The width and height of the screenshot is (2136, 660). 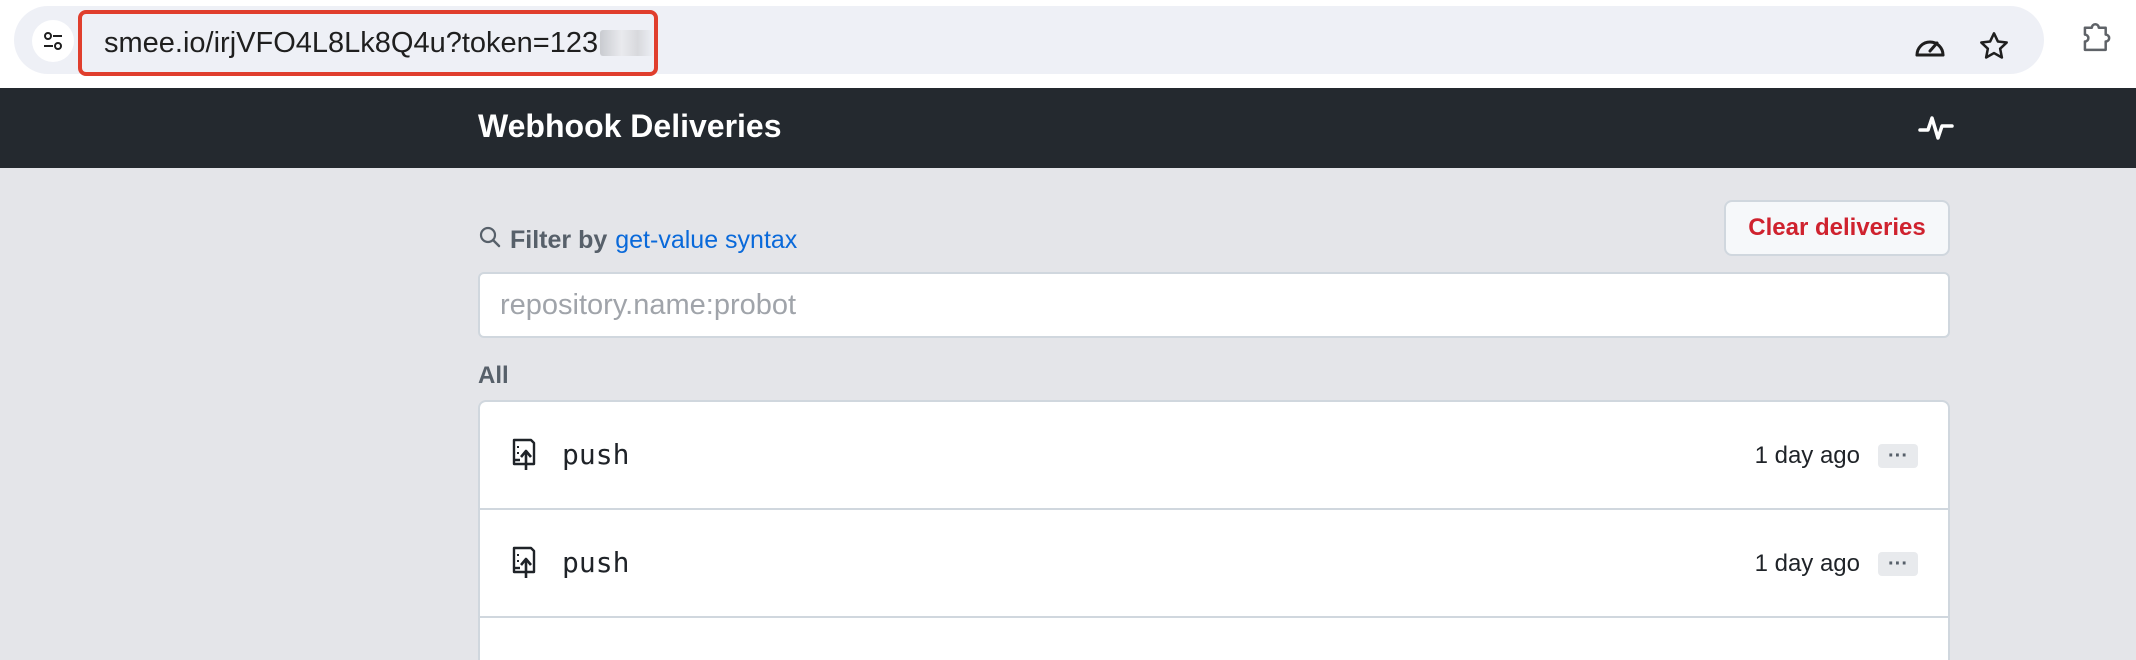 What do you see at coordinates (1837, 228) in the screenshot?
I see `clear-deliveries-button: Clear deliveries` at bounding box center [1837, 228].